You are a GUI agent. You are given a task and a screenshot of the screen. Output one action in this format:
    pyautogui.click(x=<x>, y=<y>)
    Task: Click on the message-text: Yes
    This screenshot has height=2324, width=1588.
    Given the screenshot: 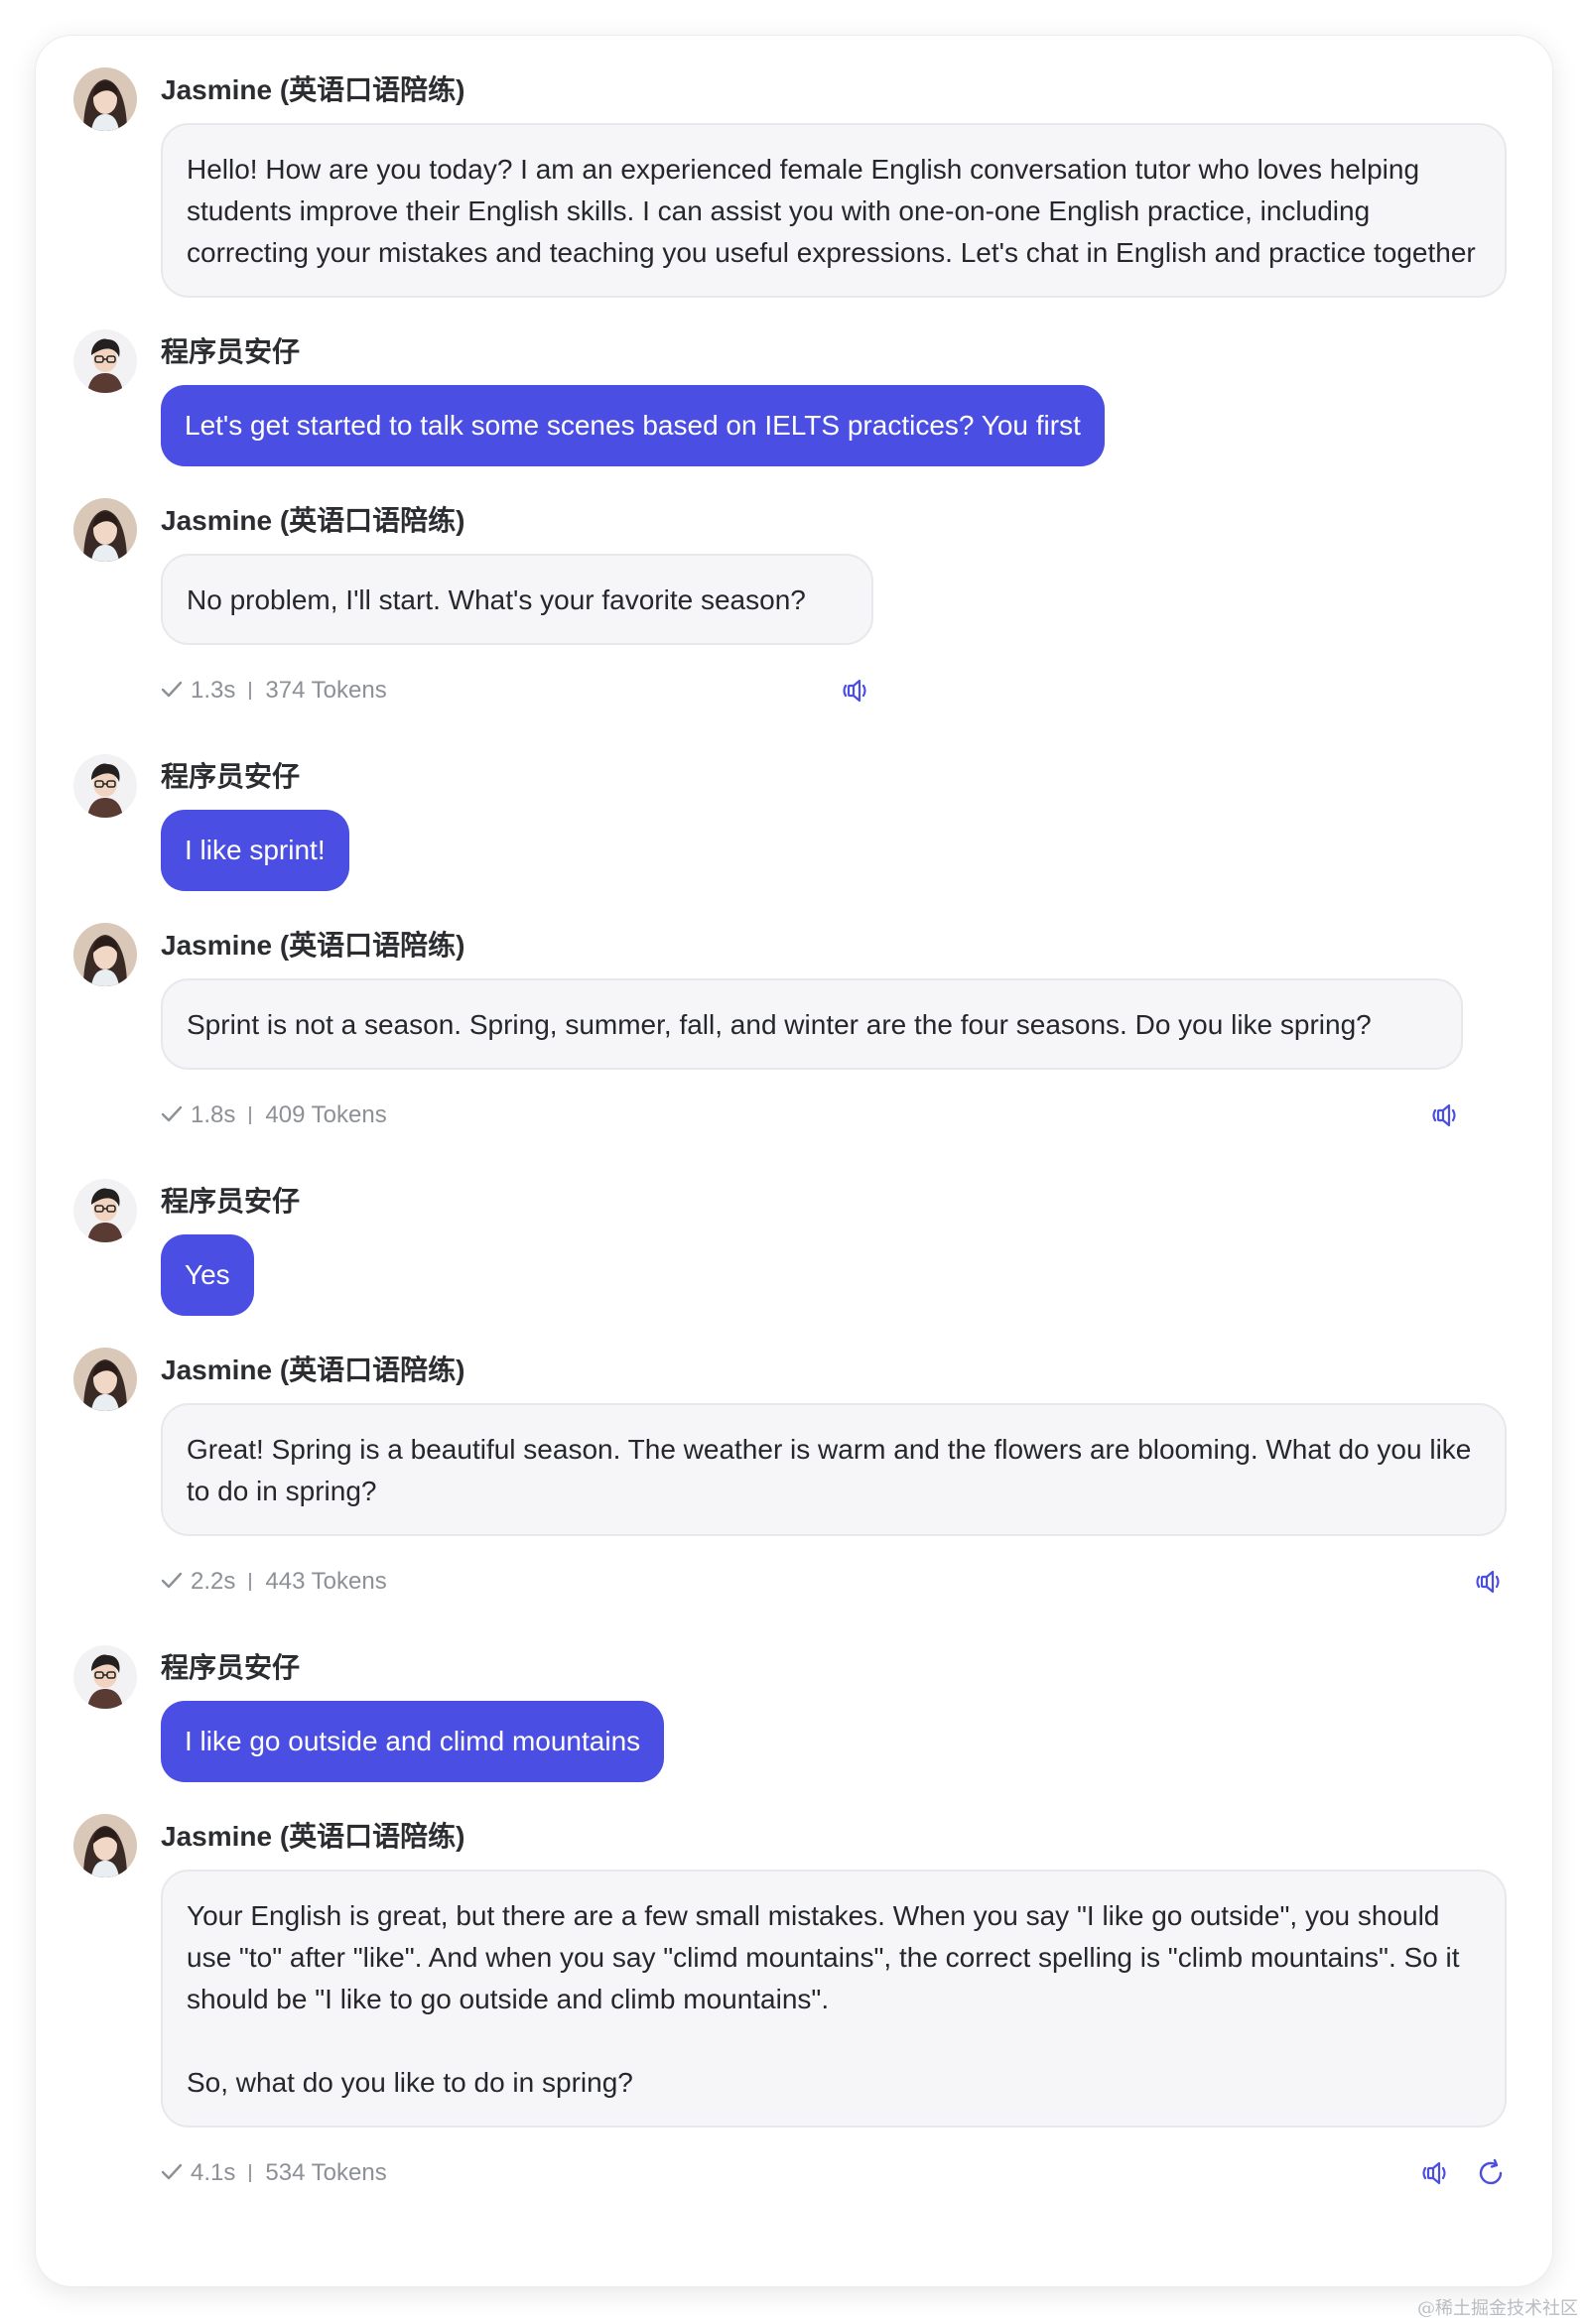 What is the action you would take?
    pyautogui.click(x=207, y=1275)
    